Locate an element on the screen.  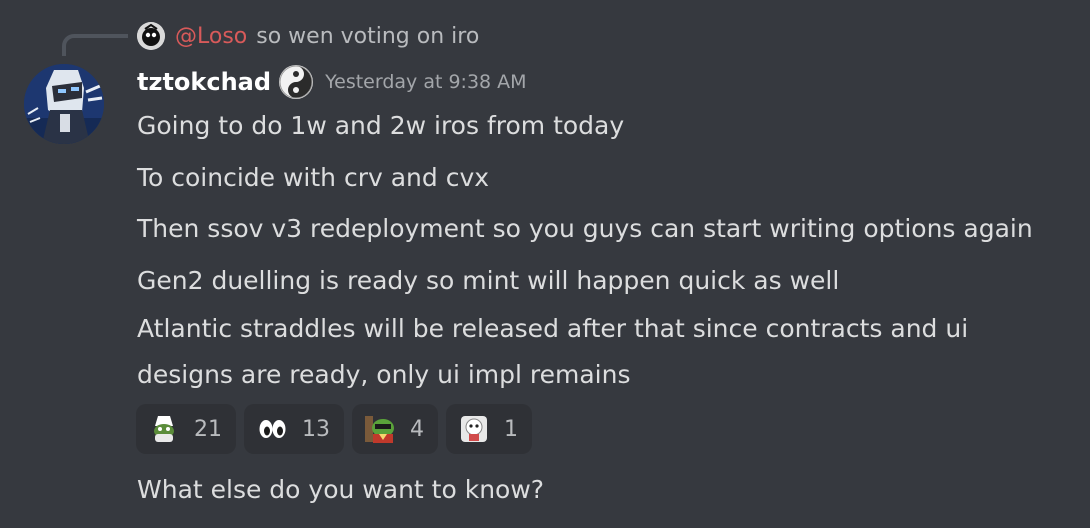
message-text: To coincide with crv and cvx is located at coordinates (313, 177).